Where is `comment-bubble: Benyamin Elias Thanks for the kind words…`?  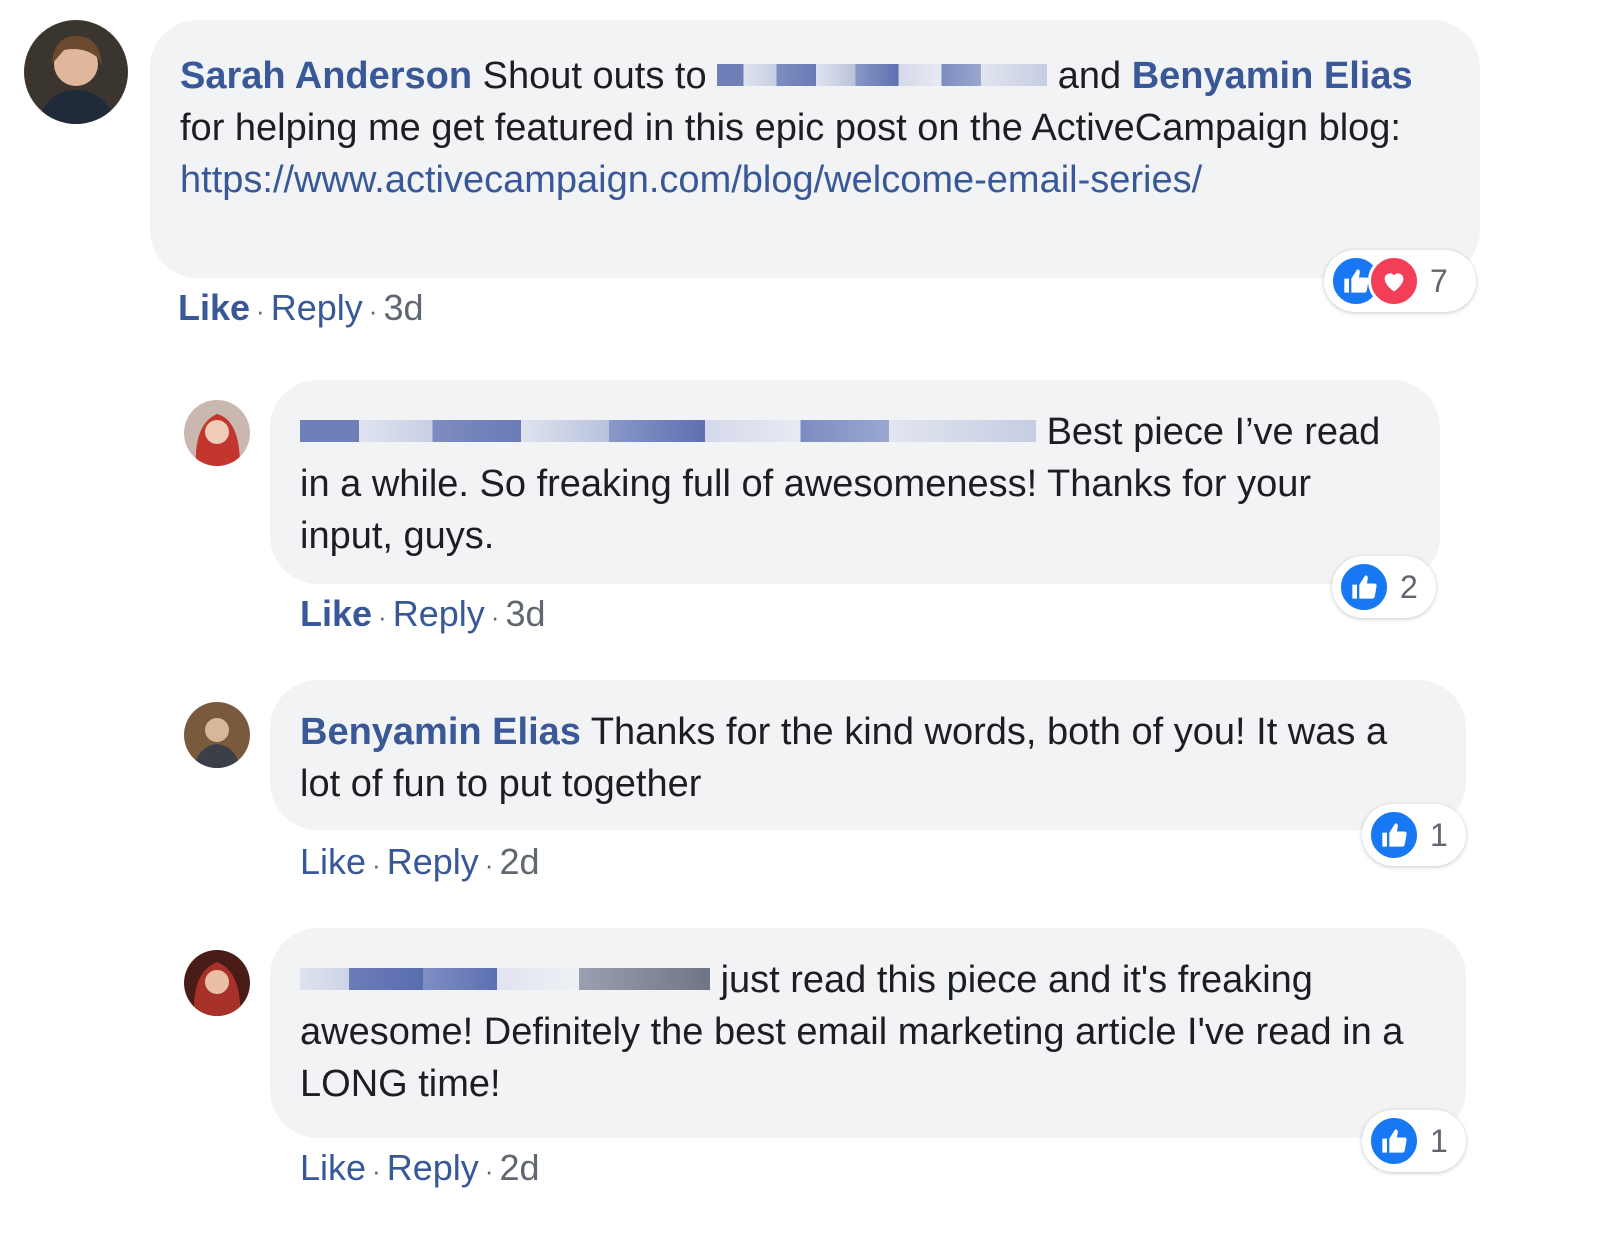
comment-bubble: Benyamin Elias Thanks for the kind words… is located at coordinates (868, 755).